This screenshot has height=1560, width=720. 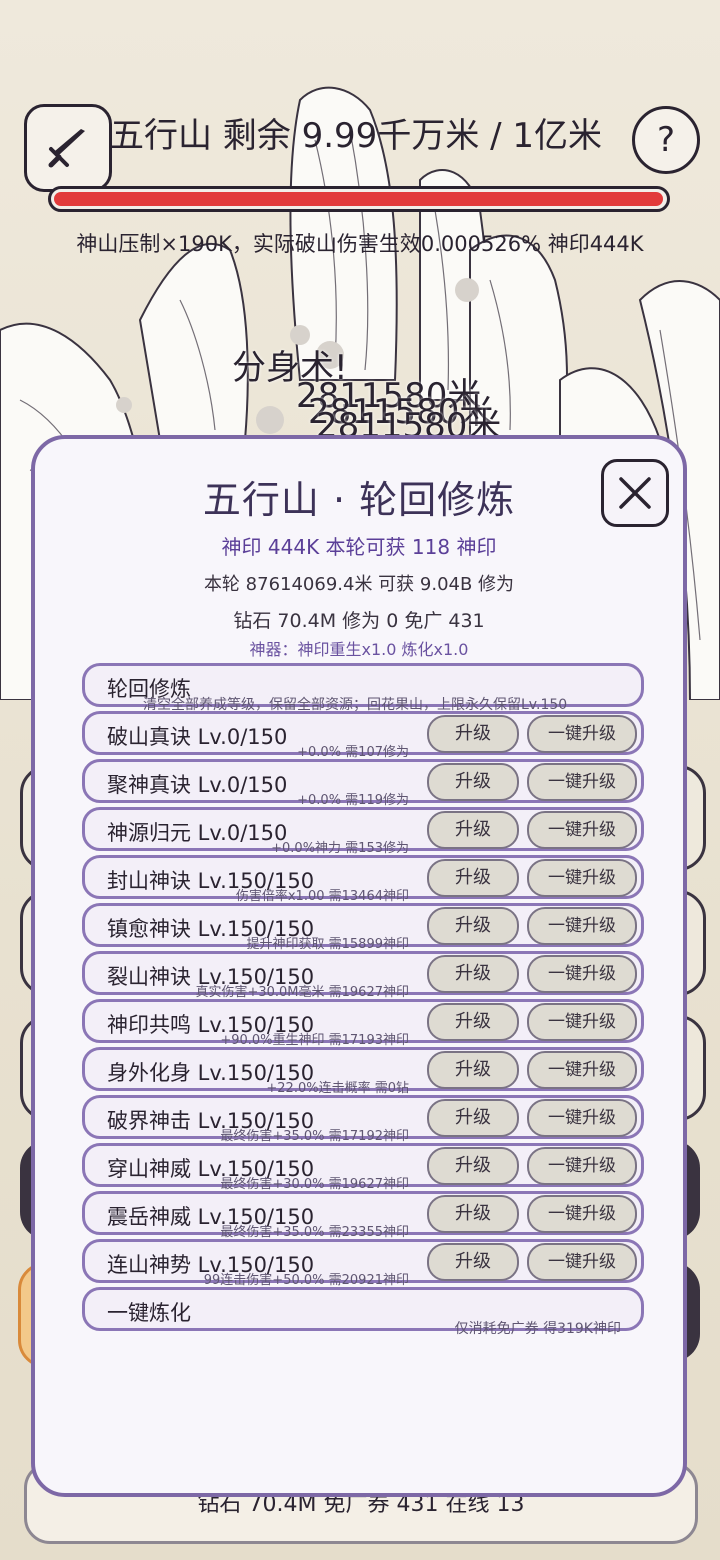 I want to click on skill-row: 镇愈神诀 Lv.150/150 提升神印获取 需15899神印 升级 一键升级, so click(x=363, y=927).